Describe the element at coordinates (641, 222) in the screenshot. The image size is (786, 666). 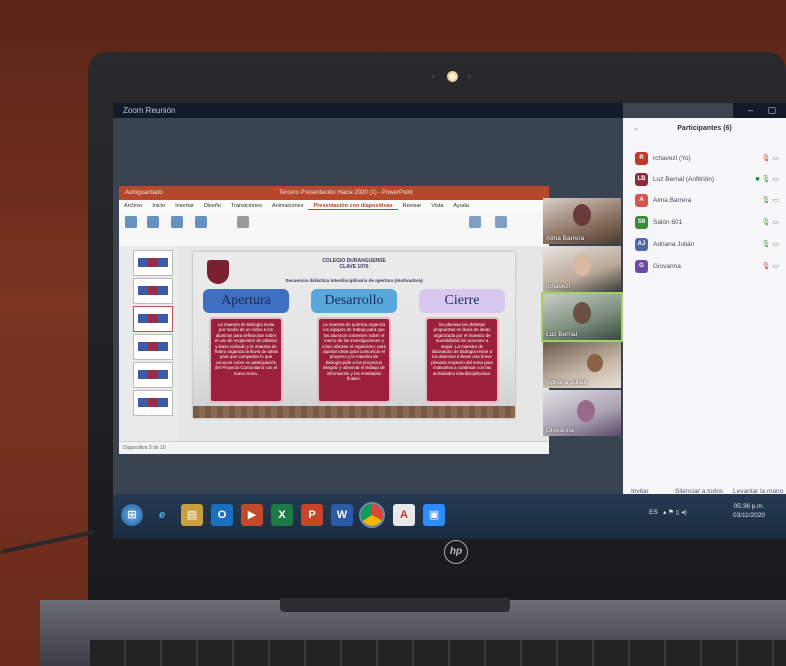
I see `participant-avatar: S6` at that location.